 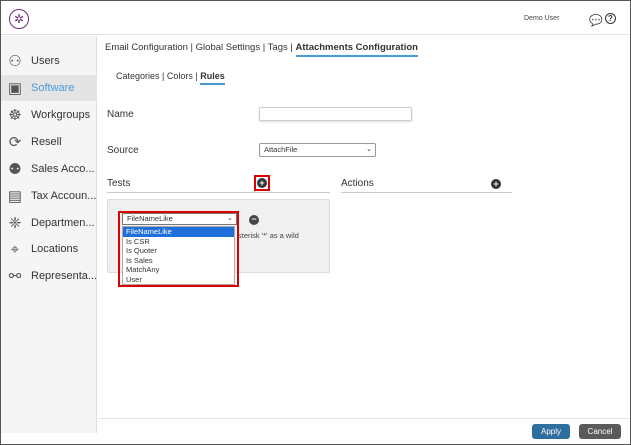 What do you see at coordinates (15, 169) in the screenshot?
I see `sales-accounts-icon: ⚉` at bounding box center [15, 169].